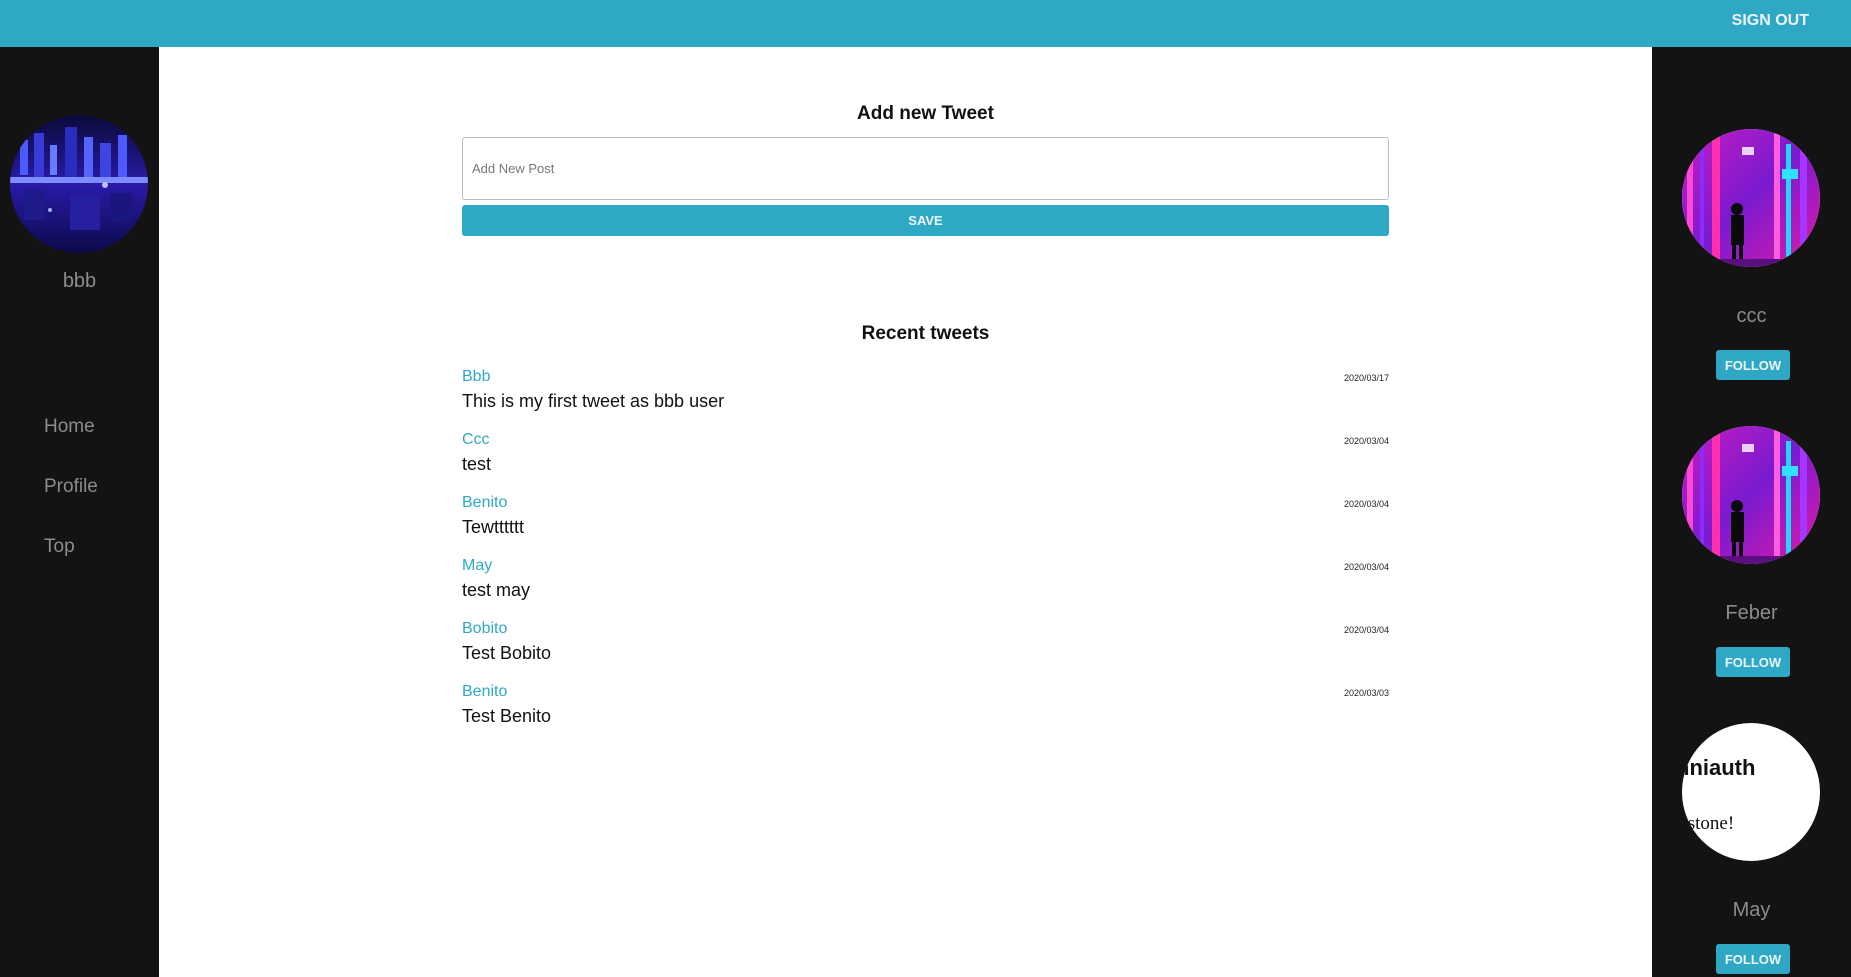 The width and height of the screenshot is (1851, 977). Describe the element at coordinates (1751, 316) in the screenshot. I see `suggested-user-name: ccc` at that location.